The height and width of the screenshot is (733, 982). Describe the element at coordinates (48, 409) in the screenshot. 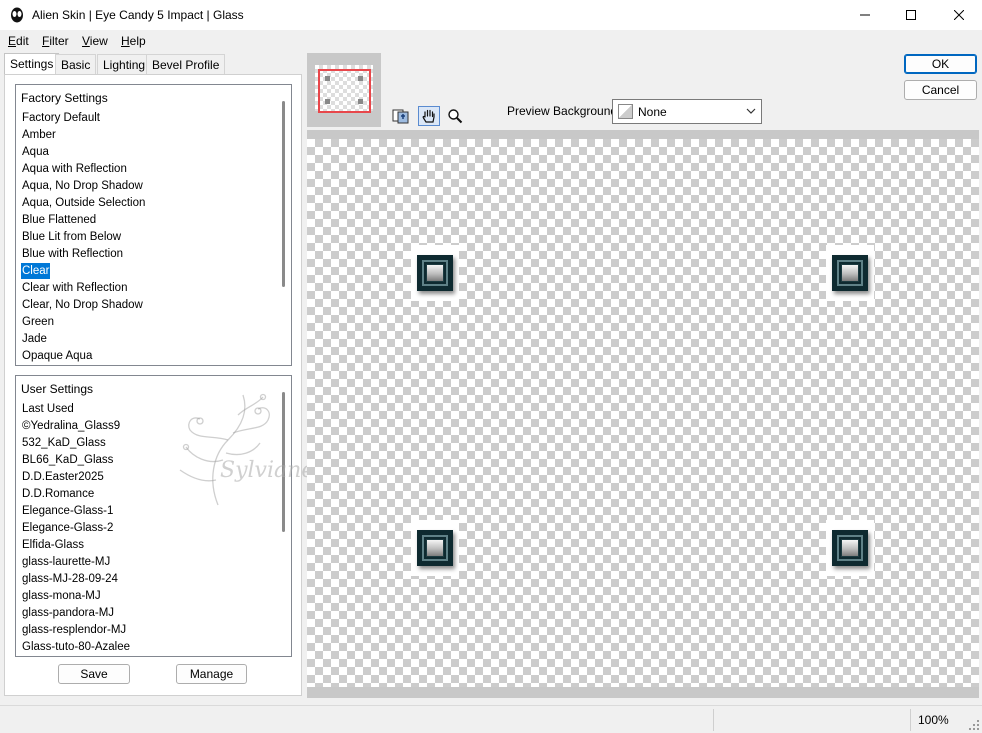

I see `user-settings-item: Last Used` at that location.